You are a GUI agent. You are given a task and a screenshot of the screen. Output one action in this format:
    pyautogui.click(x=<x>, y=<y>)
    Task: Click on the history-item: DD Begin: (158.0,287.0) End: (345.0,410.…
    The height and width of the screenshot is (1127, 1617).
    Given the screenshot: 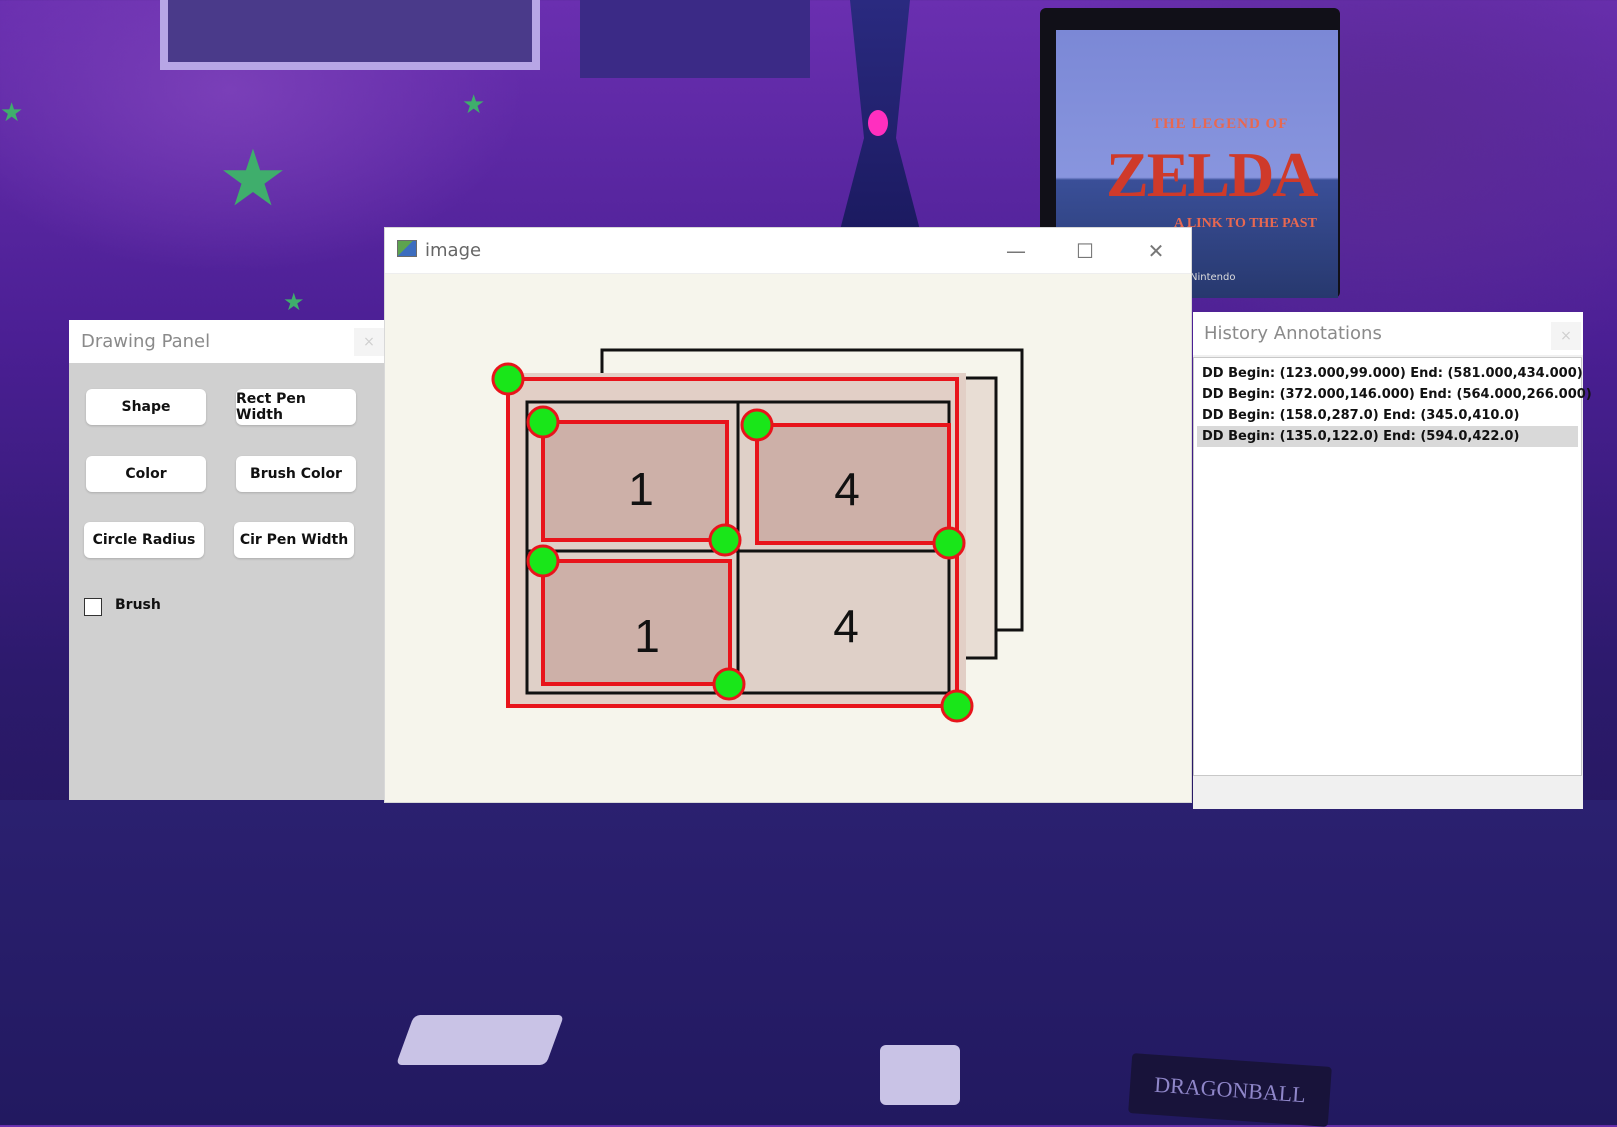 What is the action you would take?
    pyautogui.click(x=1387, y=415)
    